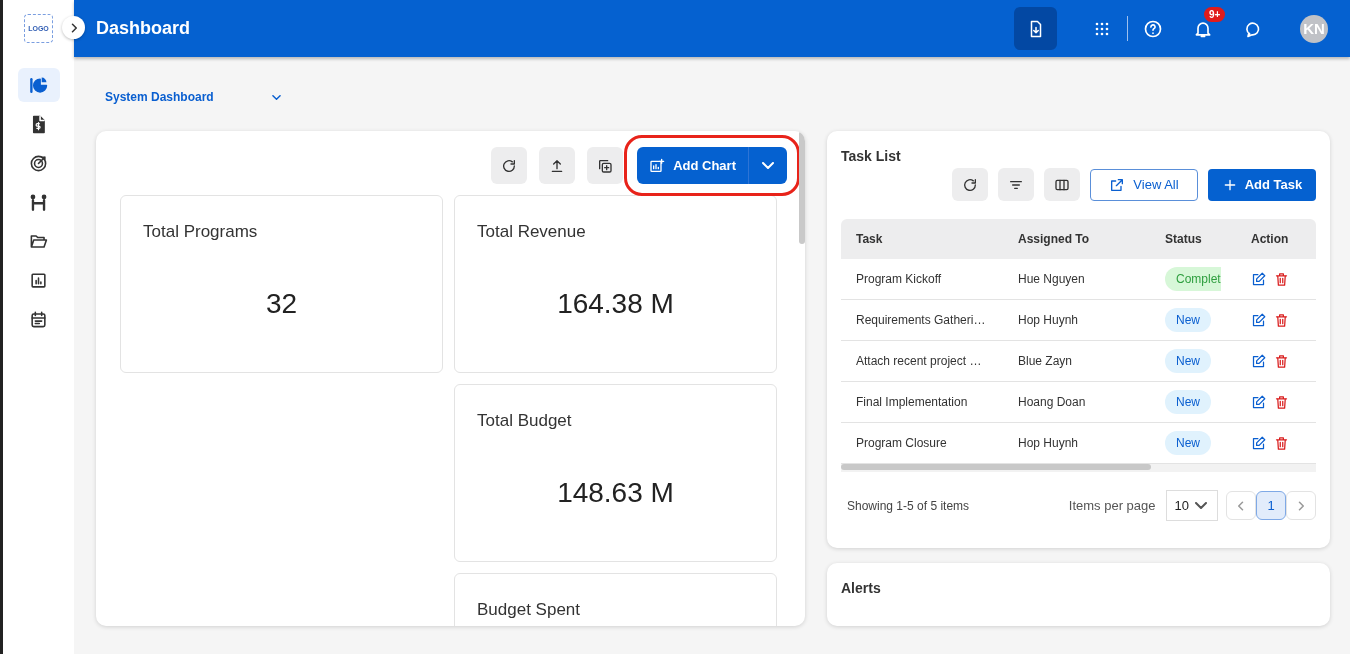 This screenshot has width=1350, height=654. I want to click on add-chart-button: Add Chart, so click(693, 165).